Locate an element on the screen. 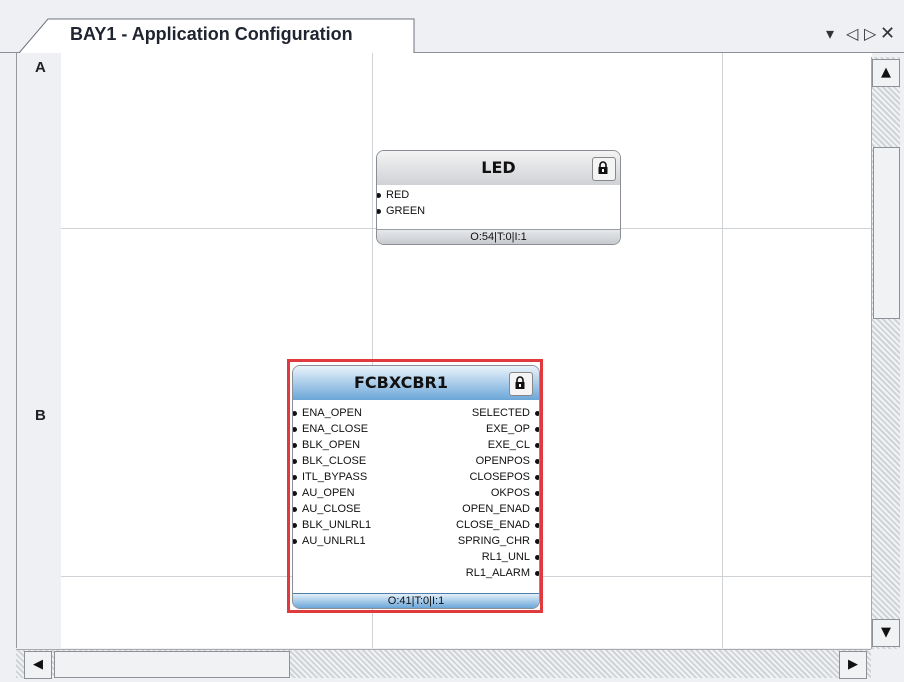 Image resolution: width=904 pixels, height=682 pixels. vertical-scrollbar: ▲ ▼ is located at coordinates (885, 353).